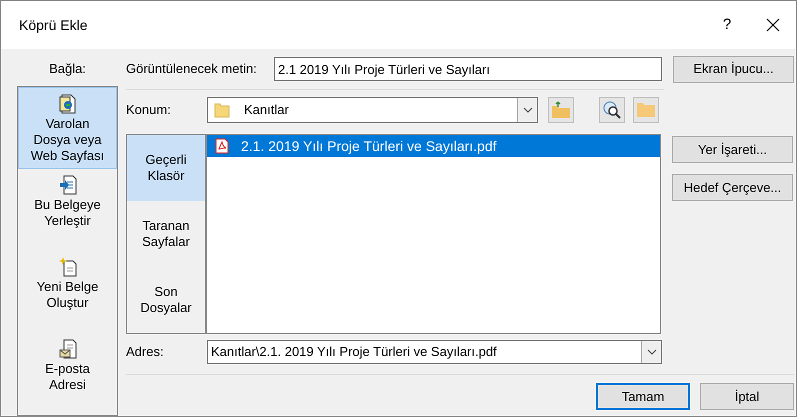  I want to click on document-arrow-icon, so click(67, 184).